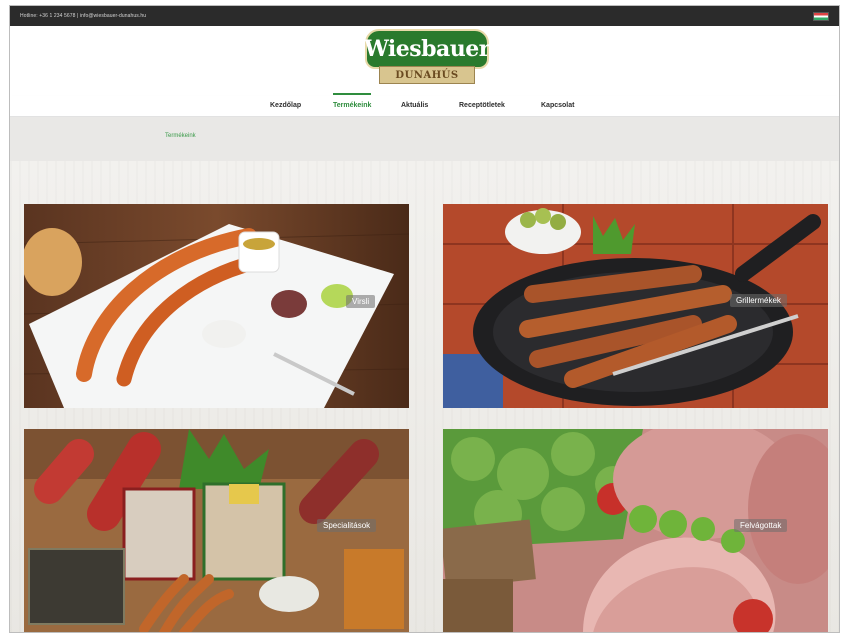 The height and width of the screenshot is (635, 846). What do you see at coordinates (347, 525) in the screenshot?
I see `tile-label: Specialitások` at bounding box center [347, 525].